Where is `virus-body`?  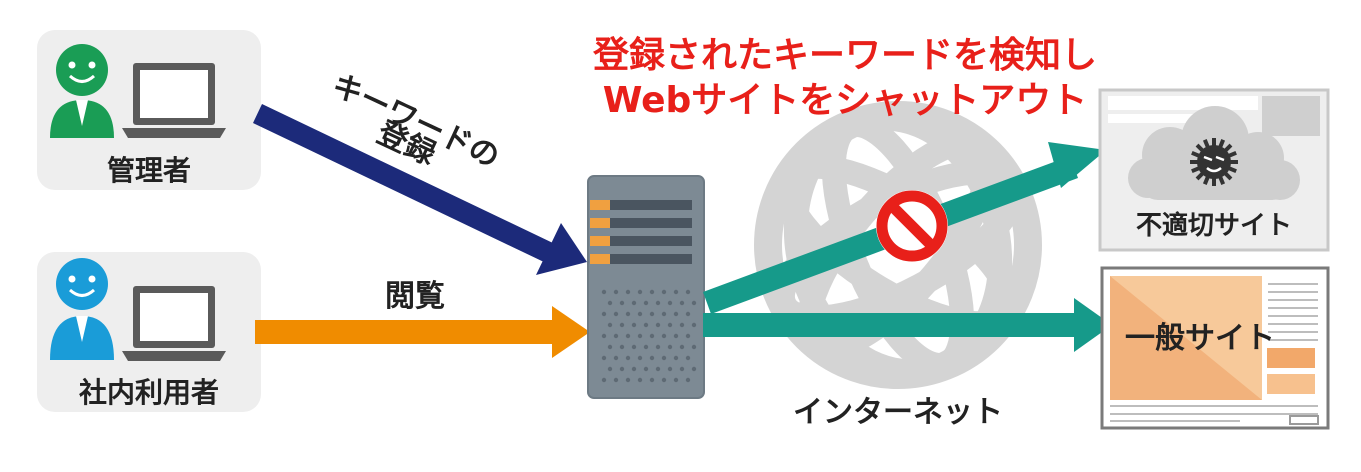
virus-body is located at coordinates (1214, 162).